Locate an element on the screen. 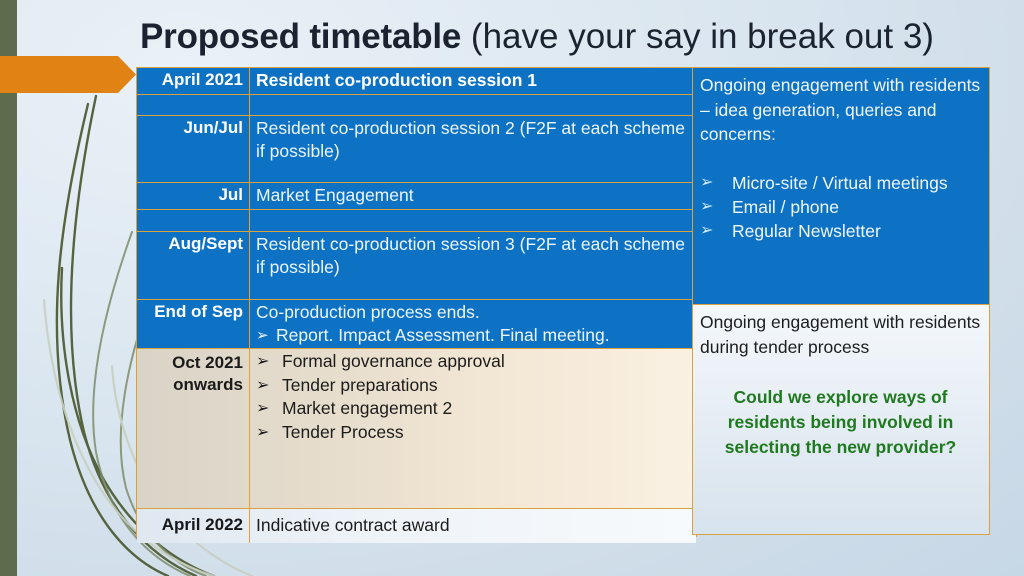  row-date: Aug/Sept is located at coordinates (193, 265).